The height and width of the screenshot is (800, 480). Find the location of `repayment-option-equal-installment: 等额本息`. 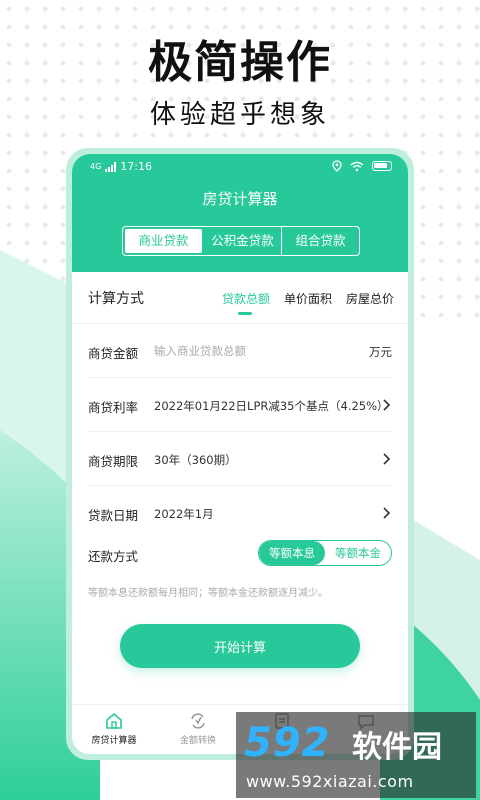

repayment-option-equal-installment: 等额本息 is located at coordinates (292, 553).